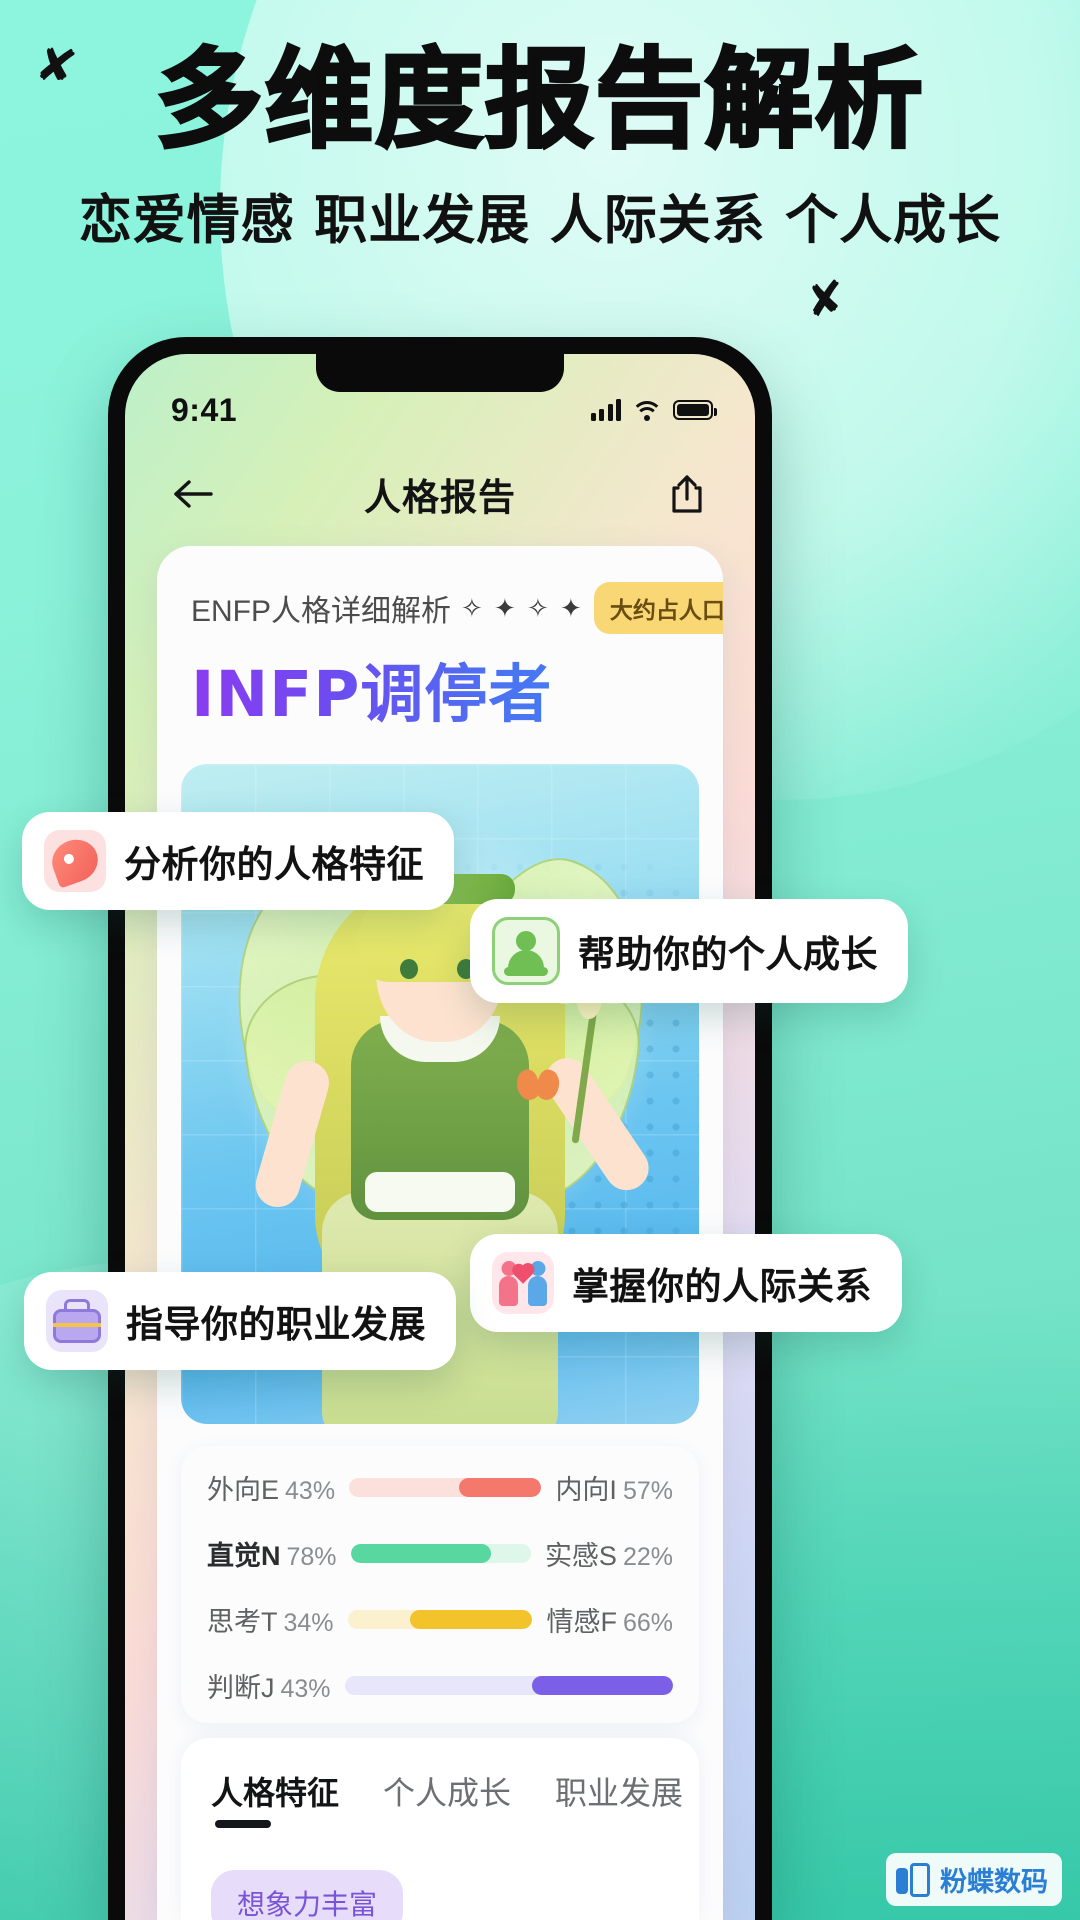 This screenshot has width=1080, height=1920. What do you see at coordinates (614, 1490) in the screenshot?
I see `metric-right-label: 内向I 57%` at bounding box center [614, 1490].